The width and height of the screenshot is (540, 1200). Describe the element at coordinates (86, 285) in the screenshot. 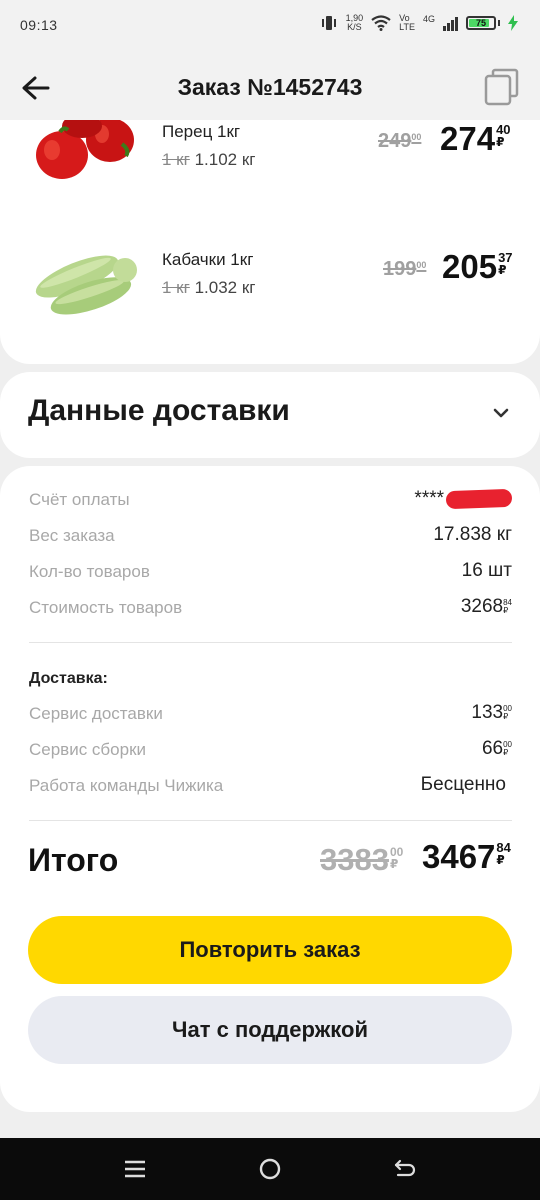

I see `zucchini-image` at that location.